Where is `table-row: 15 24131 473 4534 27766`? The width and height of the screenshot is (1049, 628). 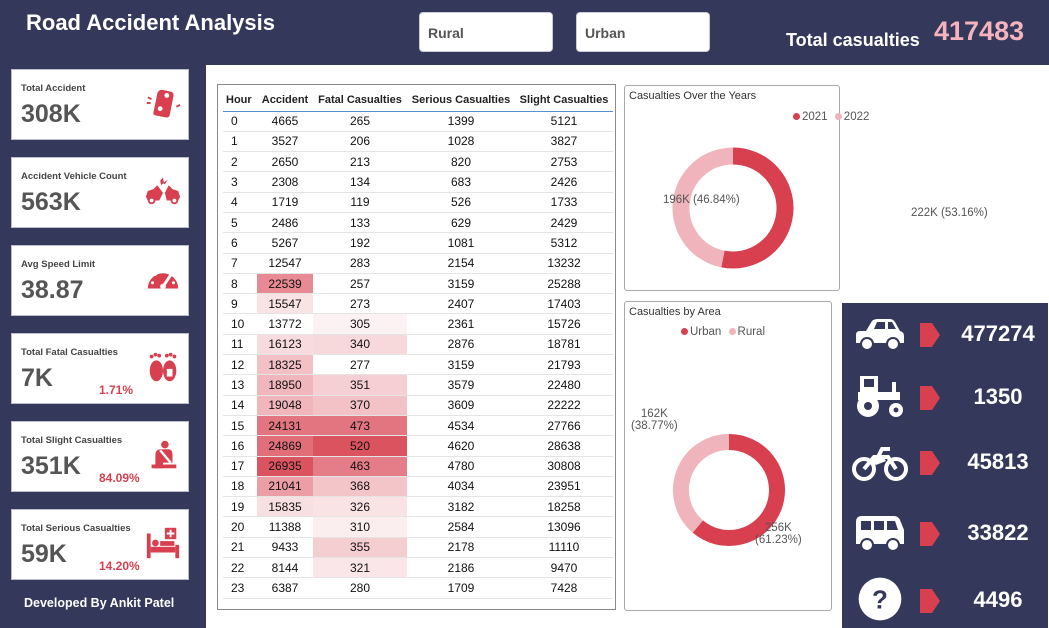
table-row: 15 24131 473 4534 27766 is located at coordinates (418, 426).